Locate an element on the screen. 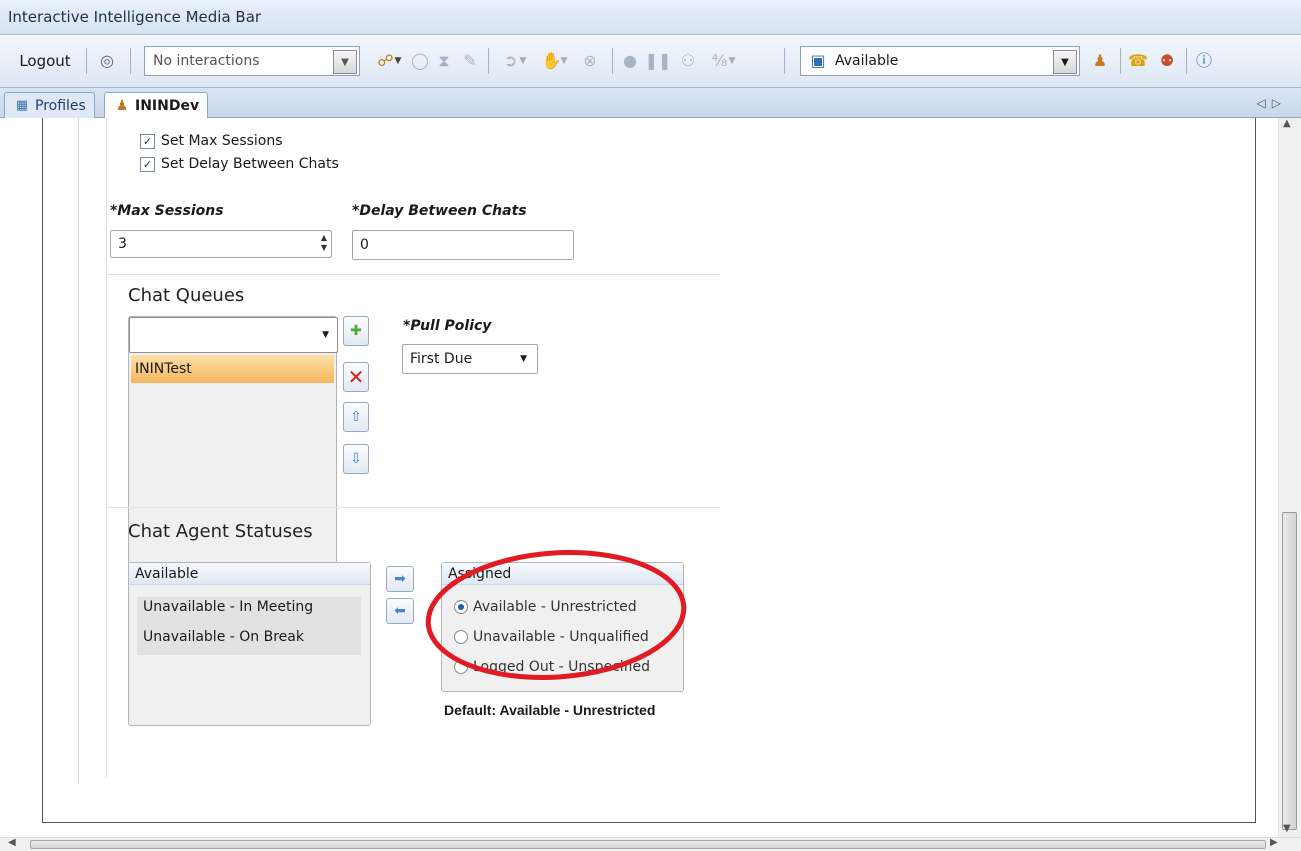 This screenshot has width=1301, height=851. spinner-arrows-icon: ▲ ▼ is located at coordinates (324, 243).